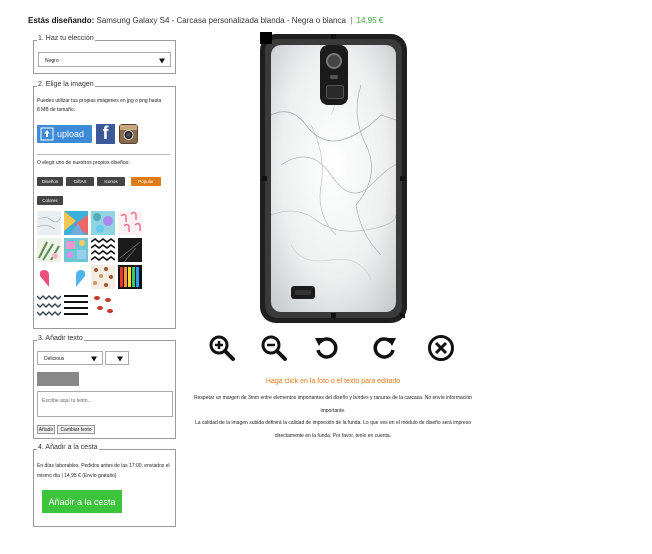 The image size is (652, 554). Describe the element at coordinates (61, 20) in the screenshot. I see `header-label: Estás diseñando:` at that location.